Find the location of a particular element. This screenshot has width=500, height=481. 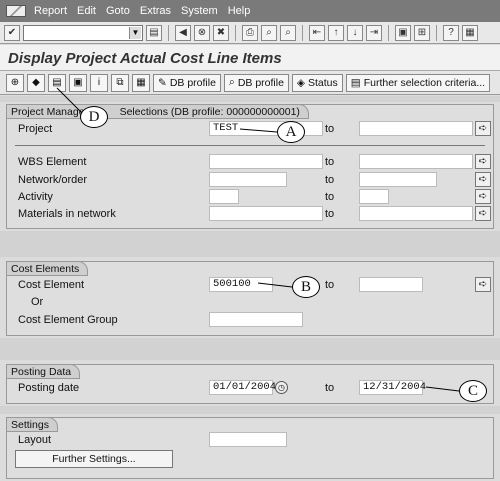

next-page-icon: ↓ is located at coordinates (355, 32).